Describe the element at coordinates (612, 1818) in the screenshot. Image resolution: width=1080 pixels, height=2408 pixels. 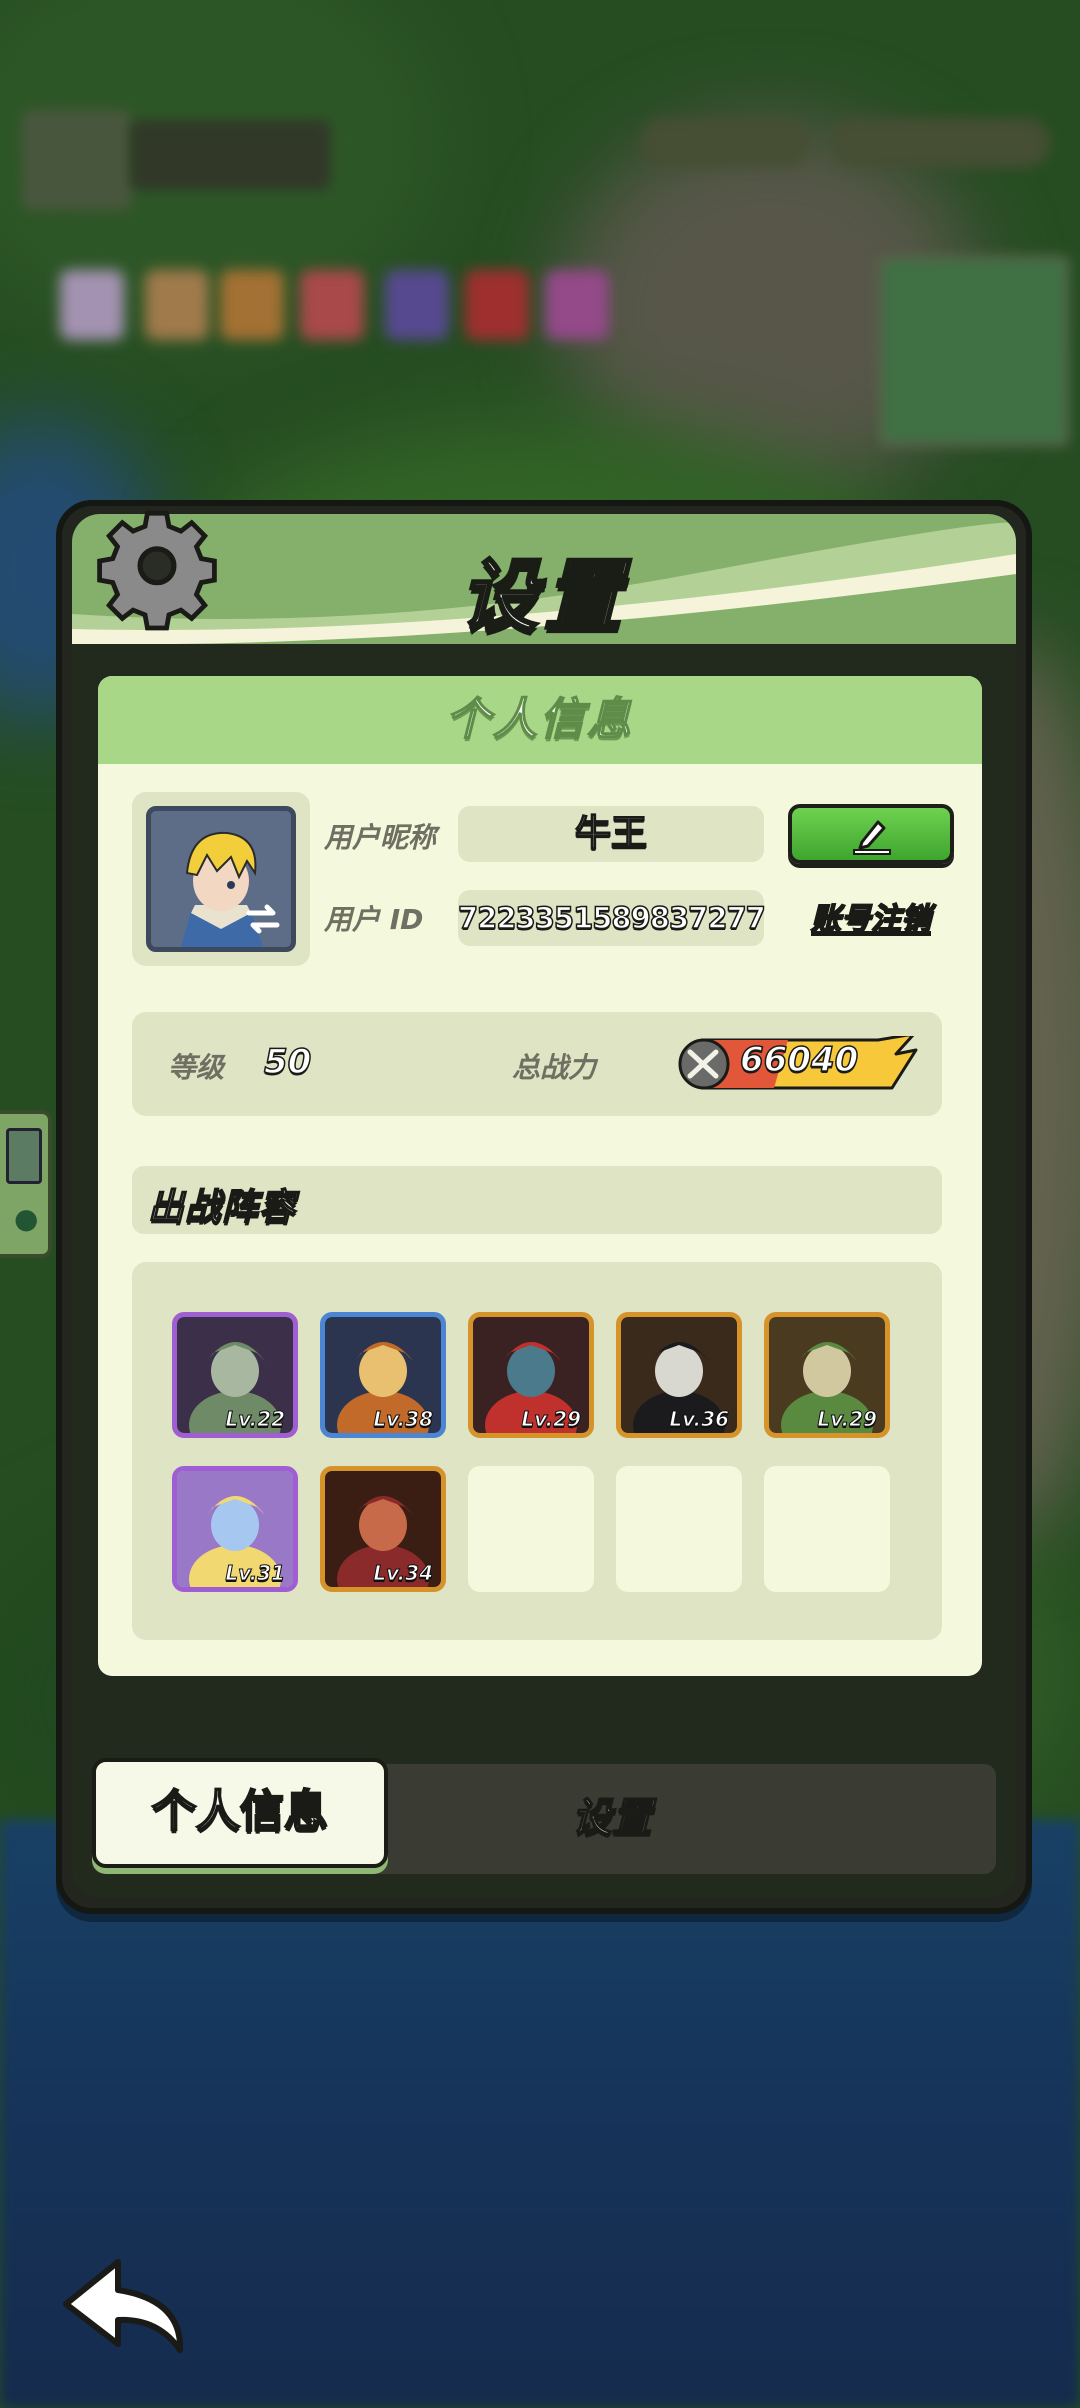
I see `tab-settings: 设置` at that location.